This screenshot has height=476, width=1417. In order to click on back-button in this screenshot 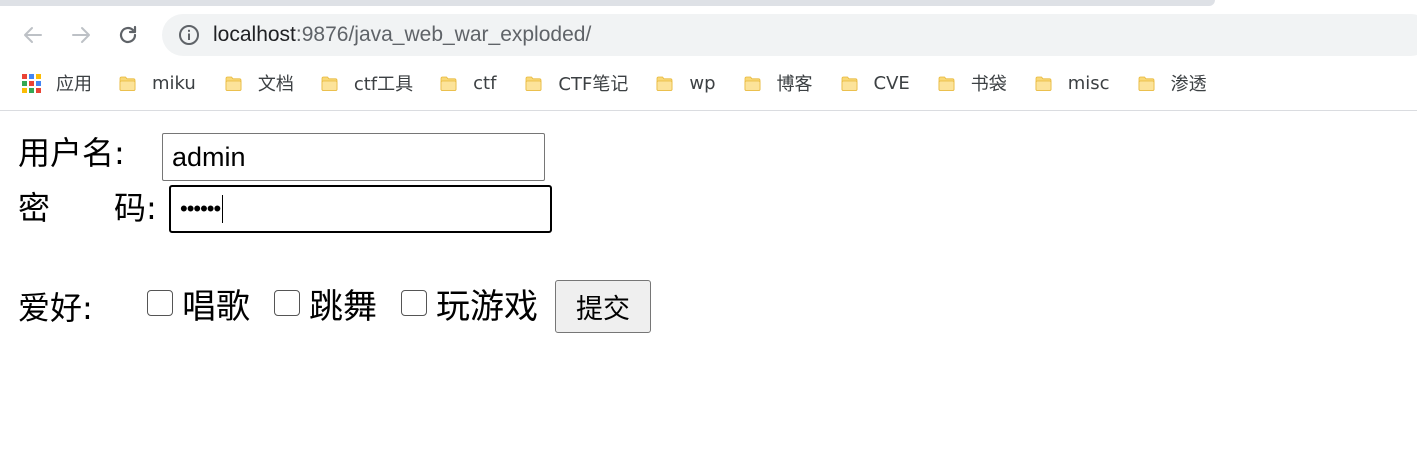, I will do `click(33, 35)`.